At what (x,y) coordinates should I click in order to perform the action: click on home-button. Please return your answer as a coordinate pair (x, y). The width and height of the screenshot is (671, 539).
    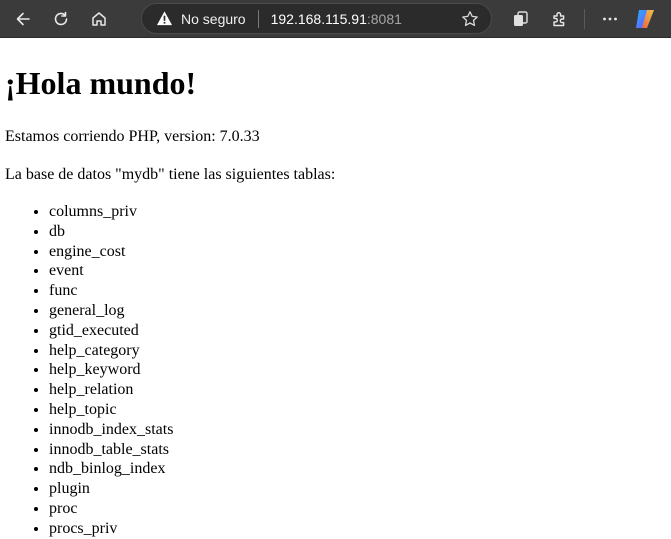
    Looking at the image, I should click on (99, 19).